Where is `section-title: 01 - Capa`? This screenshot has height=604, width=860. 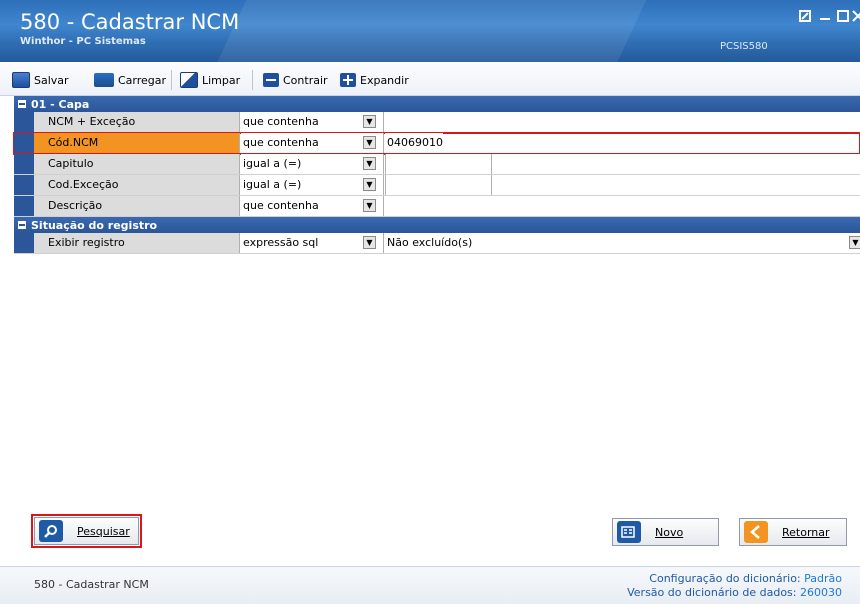 section-title: 01 - Capa is located at coordinates (60, 104).